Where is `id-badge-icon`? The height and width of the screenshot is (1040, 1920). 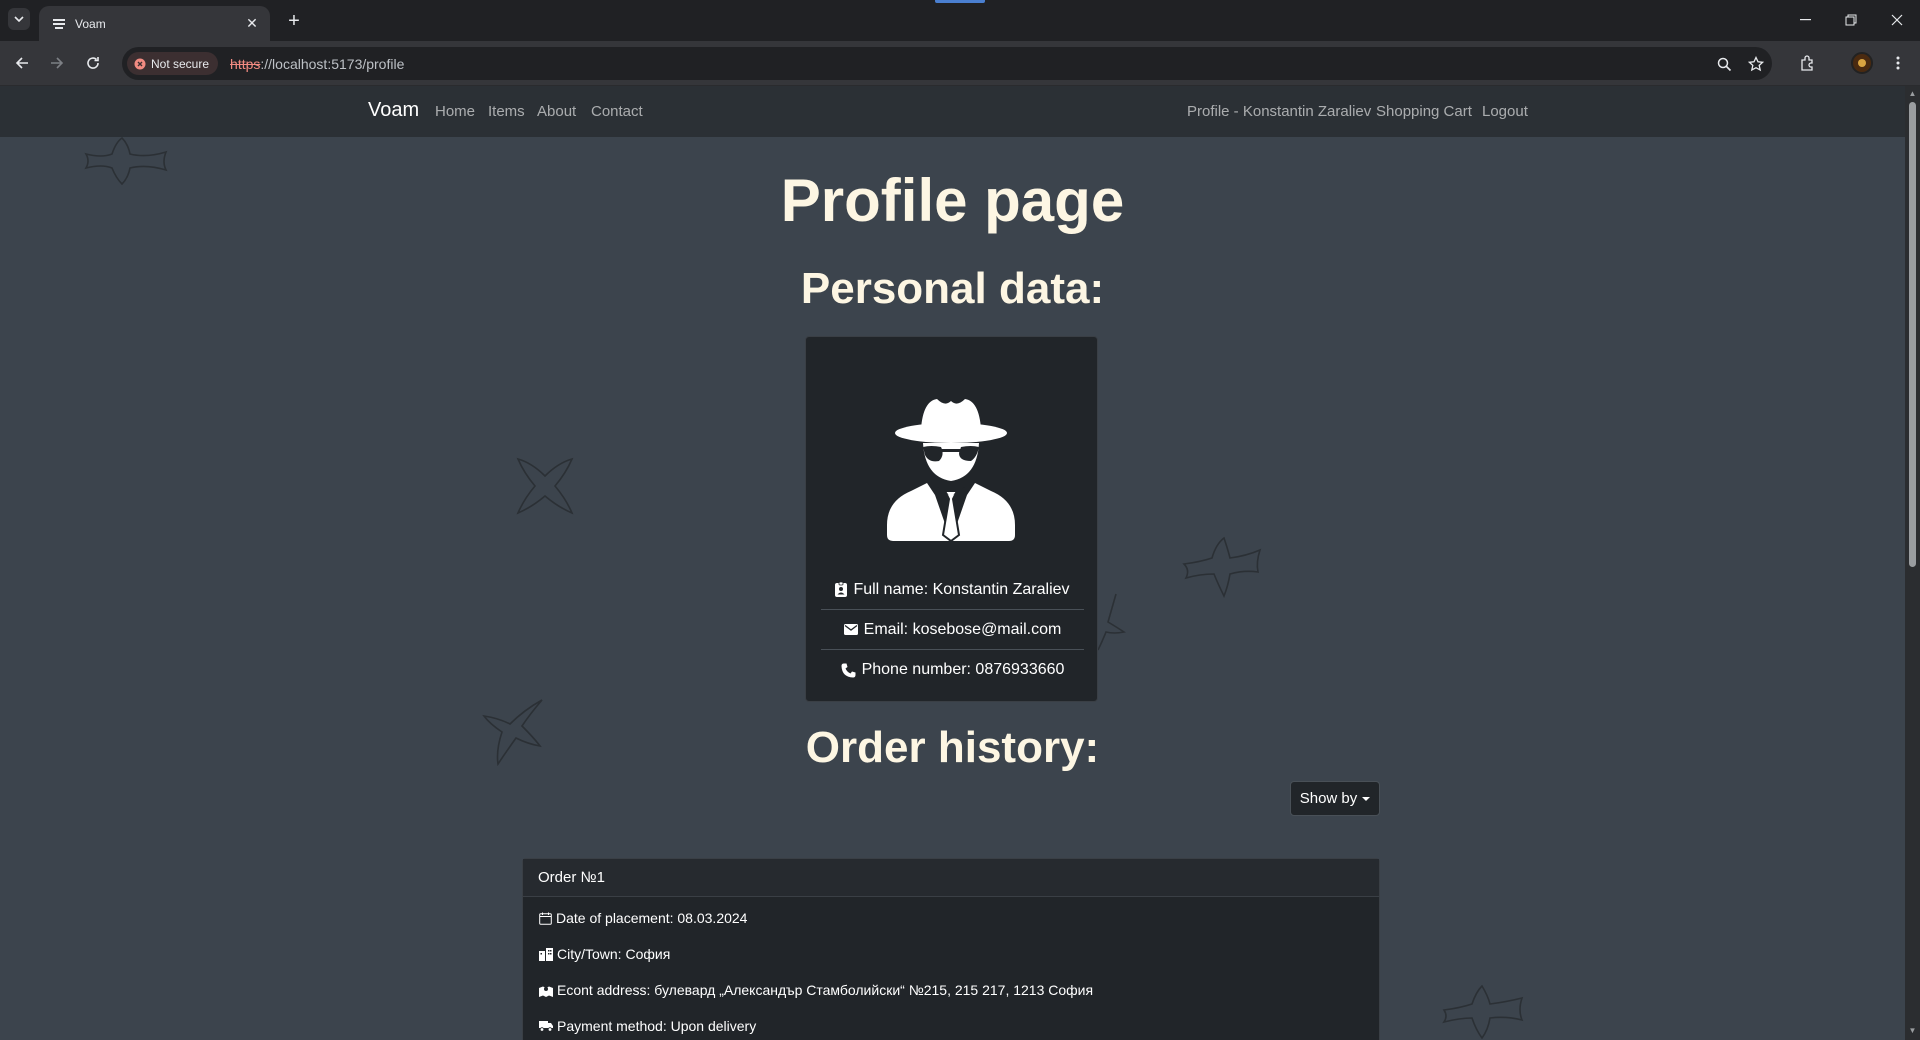 id-badge-icon is located at coordinates (841, 589).